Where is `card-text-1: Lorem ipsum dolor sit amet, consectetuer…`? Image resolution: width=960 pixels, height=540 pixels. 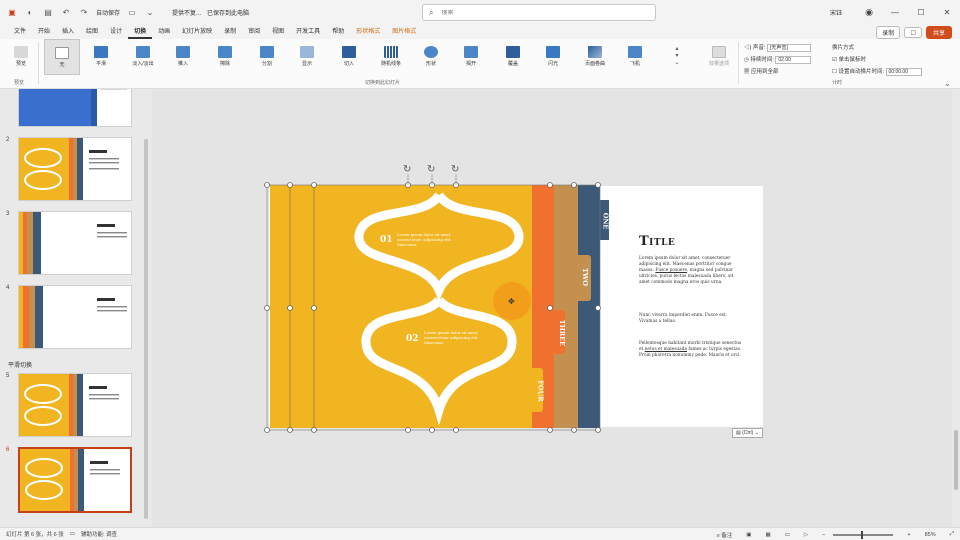
card-text-1: Lorem ipsum dolor sit amet, consectetuer… is located at coordinates (428, 239).